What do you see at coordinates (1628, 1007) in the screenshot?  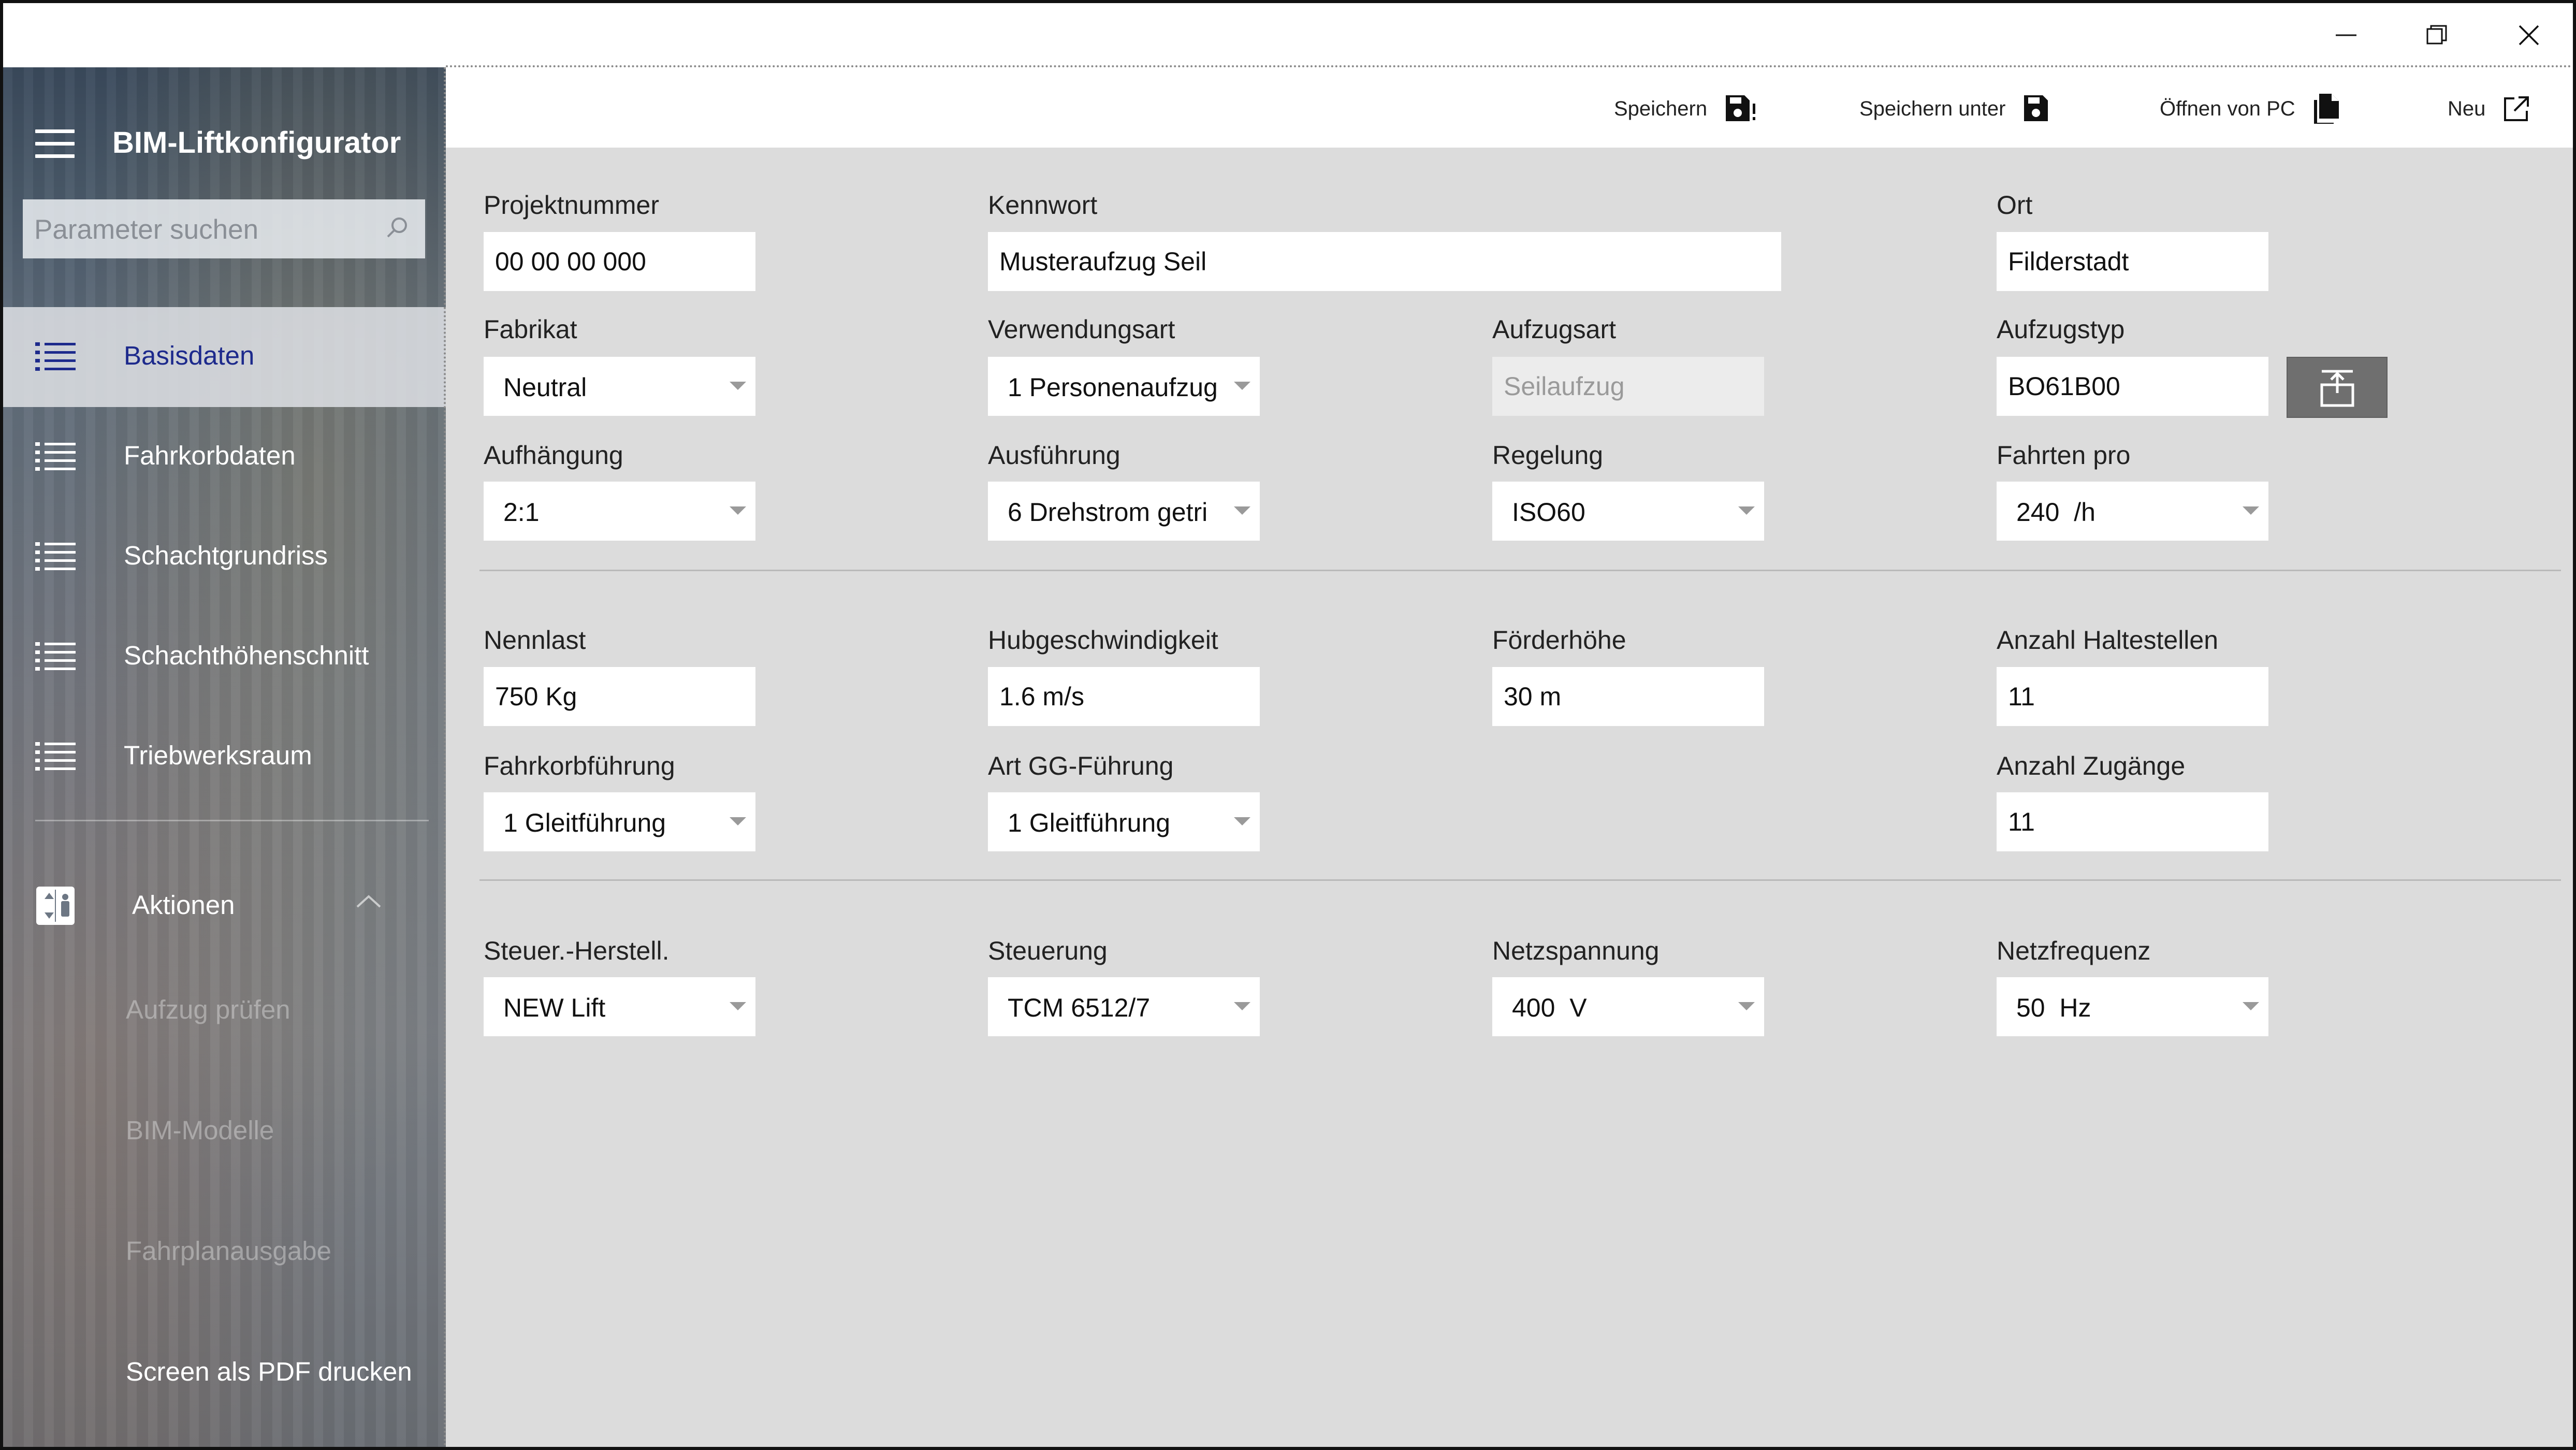 I see `netzspannung-select: 400 V` at bounding box center [1628, 1007].